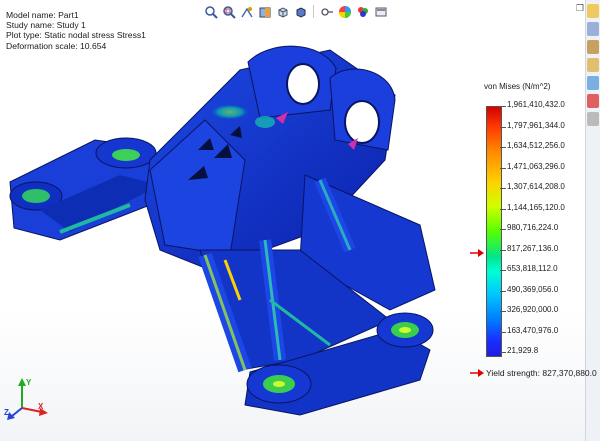 Image resolution: width=600 pixels, height=441 pixels. What do you see at coordinates (29, 382) in the screenshot?
I see `triad-y-label: Y` at bounding box center [29, 382].